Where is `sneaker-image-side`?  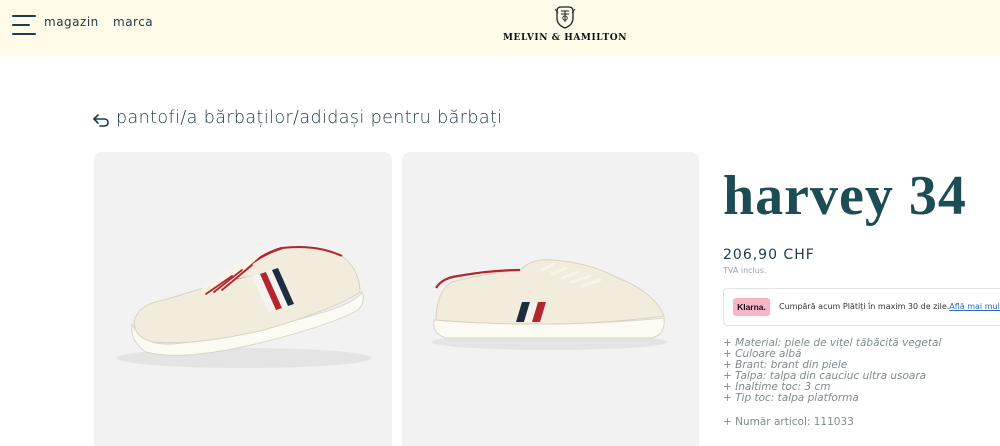
sneaker-image-side is located at coordinates (550, 304).